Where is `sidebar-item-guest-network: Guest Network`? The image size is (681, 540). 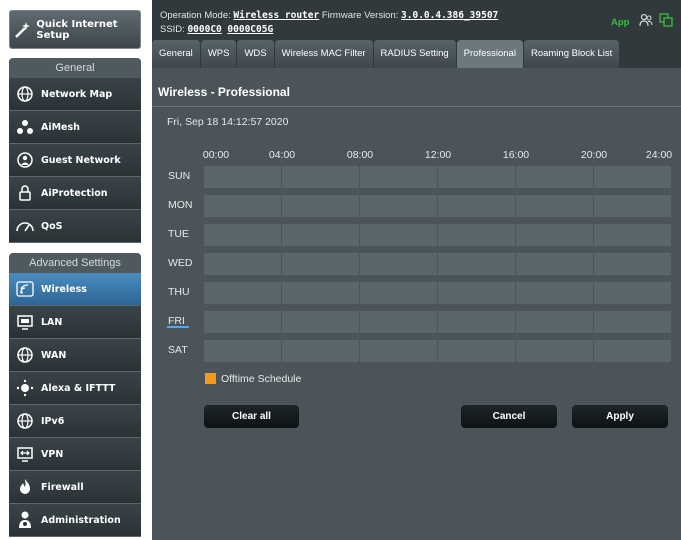
sidebar-item-guest-network: Guest Network is located at coordinates (75, 160).